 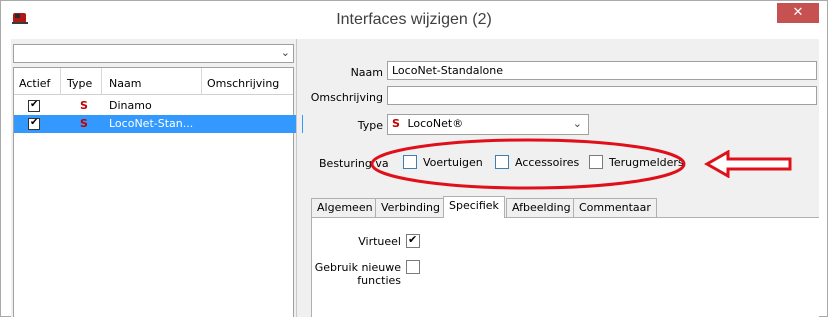 I want to click on table-row: S Dinamo, so click(x=153, y=106).